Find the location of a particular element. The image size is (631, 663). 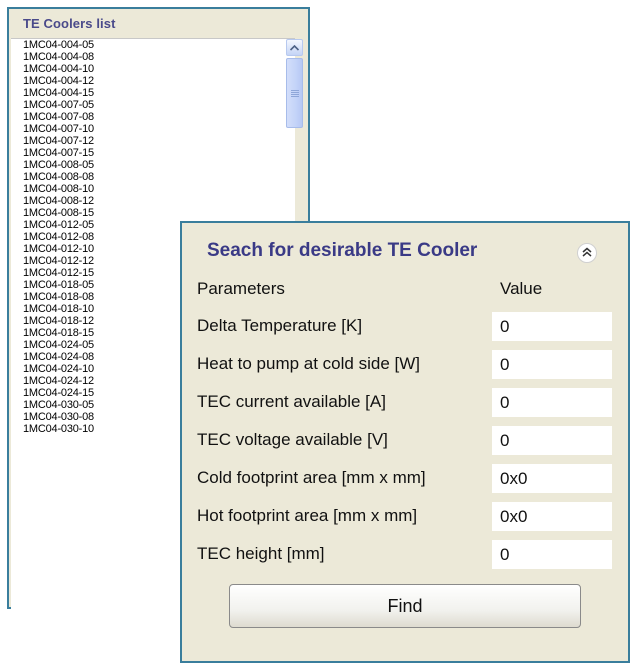

list-item: 1MC04-007-05 is located at coordinates (148, 105).